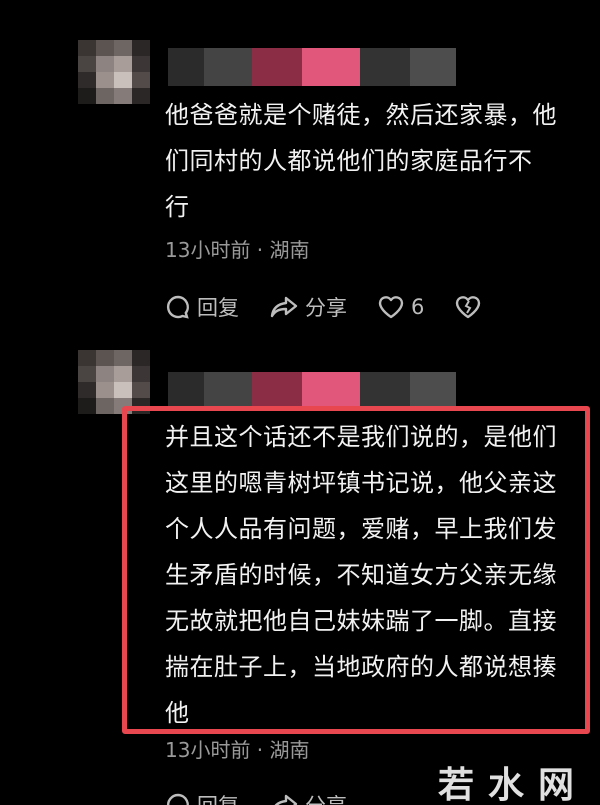 The height and width of the screenshot is (805, 600). Describe the element at coordinates (361, 161) in the screenshot. I see `comment-text: 他爸爸就是个赌徒，然后还家暴，他 们同村的人都说他们的家庭品行不 行` at that location.